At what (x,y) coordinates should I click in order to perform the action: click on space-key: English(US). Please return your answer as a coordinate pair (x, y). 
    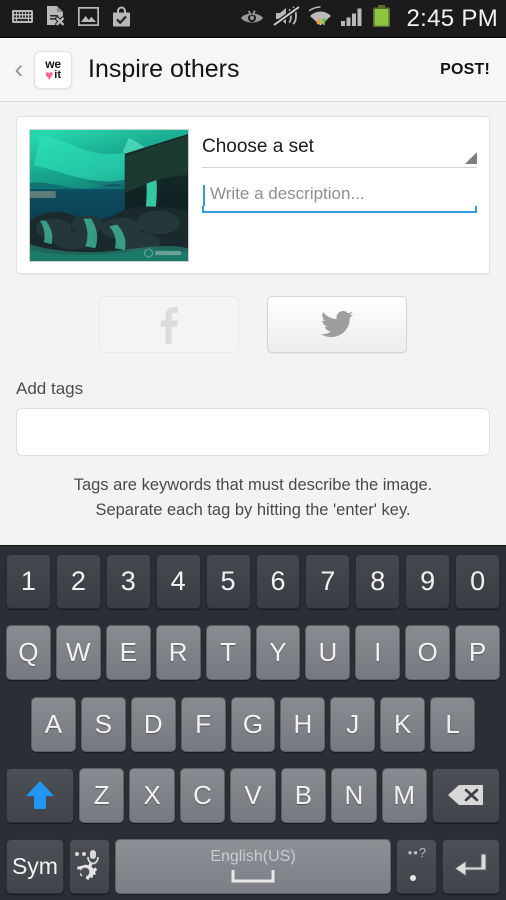
    Looking at the image, I should click on (253, 866).